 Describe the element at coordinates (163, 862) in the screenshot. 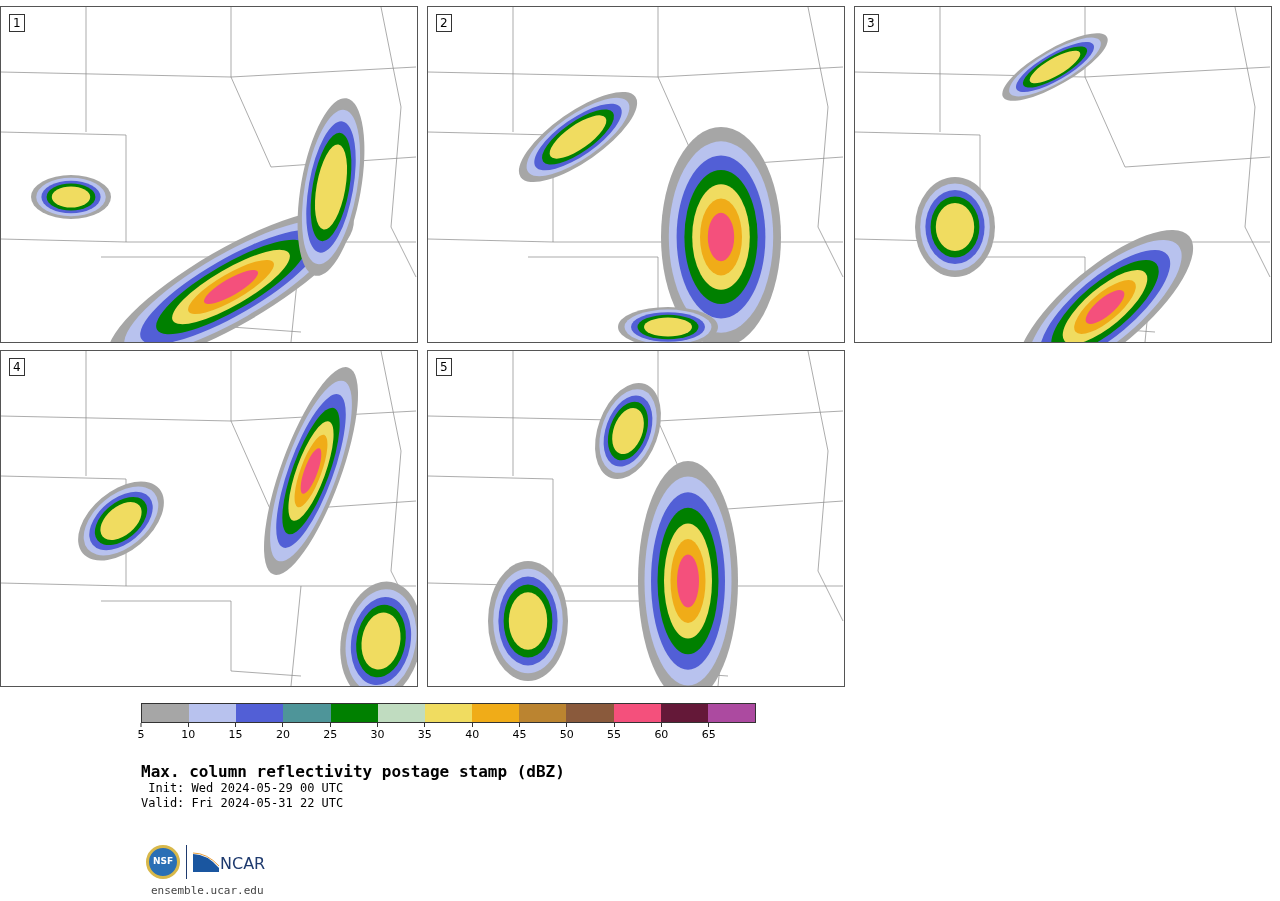

I see `nsf-logo: NSF` at that location.